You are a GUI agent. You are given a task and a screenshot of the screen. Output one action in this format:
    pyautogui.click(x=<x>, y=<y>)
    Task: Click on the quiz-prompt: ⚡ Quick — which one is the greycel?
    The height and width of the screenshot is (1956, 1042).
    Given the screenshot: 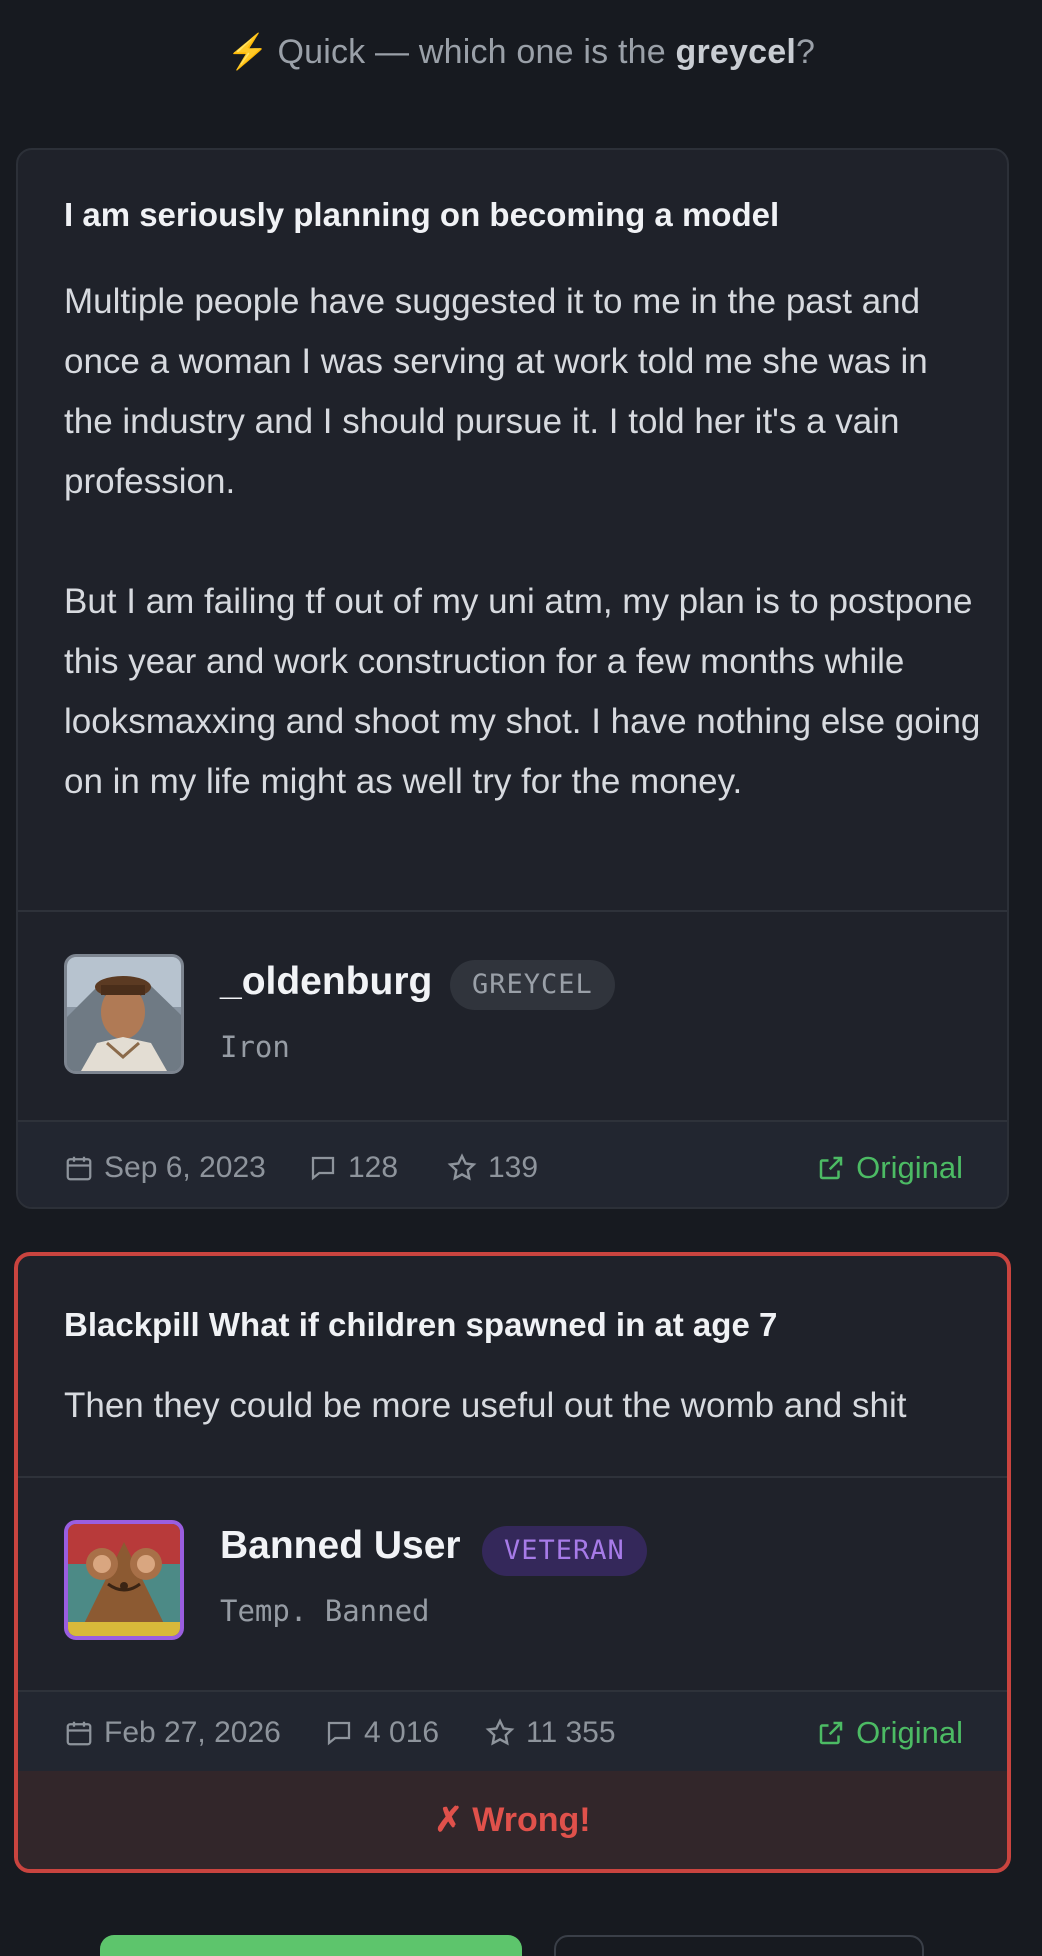 What is the action you would take?
    pyautogui.click(x=521, y=52)
    